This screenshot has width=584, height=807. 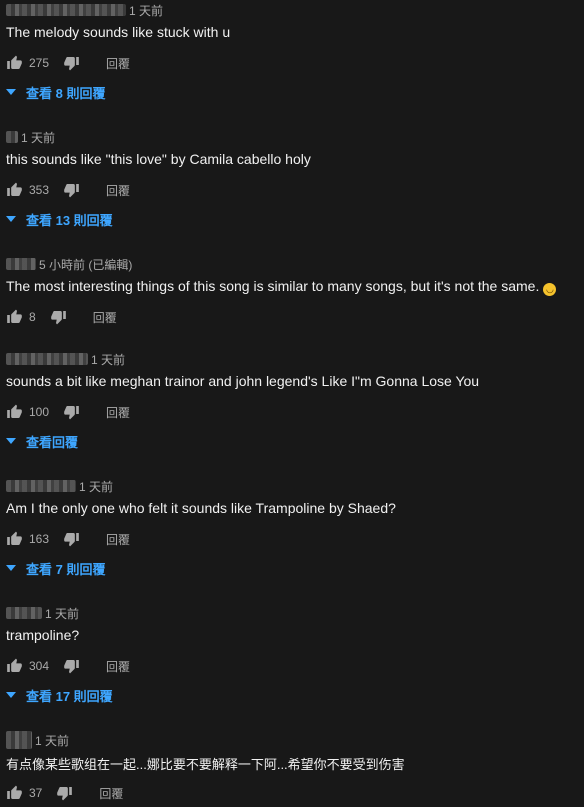 I want to click on comment-actions: 37 回覆, so click(x=64, y=793).